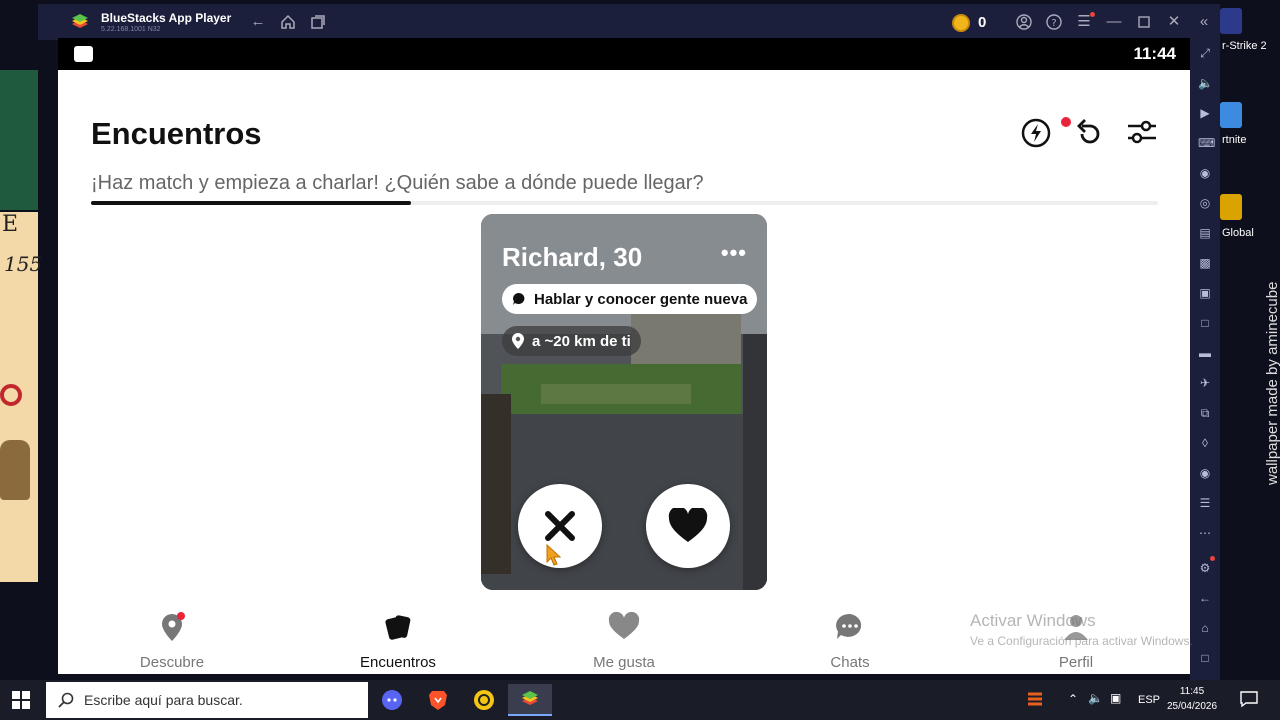 This screenshot has width=1280, height=720. Describe the element at coordinates (251, 203) in the screenshot. I see `progress-fill` at that location.